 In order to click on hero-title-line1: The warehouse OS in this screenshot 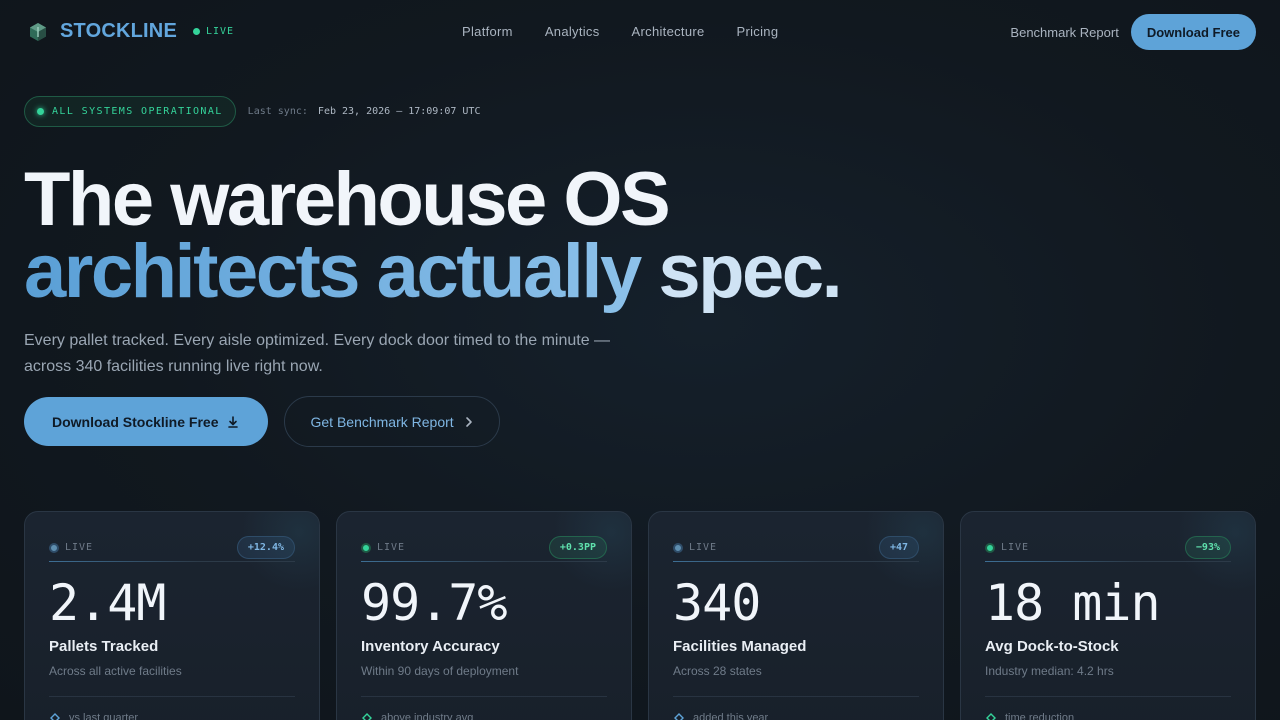, I will do `click(347, 199)`.